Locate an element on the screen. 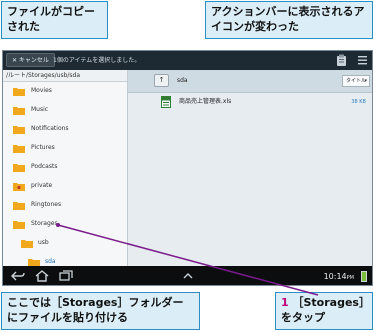  callout-paste-here: ここでは［Storages］フォルダーにファイルを貼り付ける is located at coordinates (100, 311).